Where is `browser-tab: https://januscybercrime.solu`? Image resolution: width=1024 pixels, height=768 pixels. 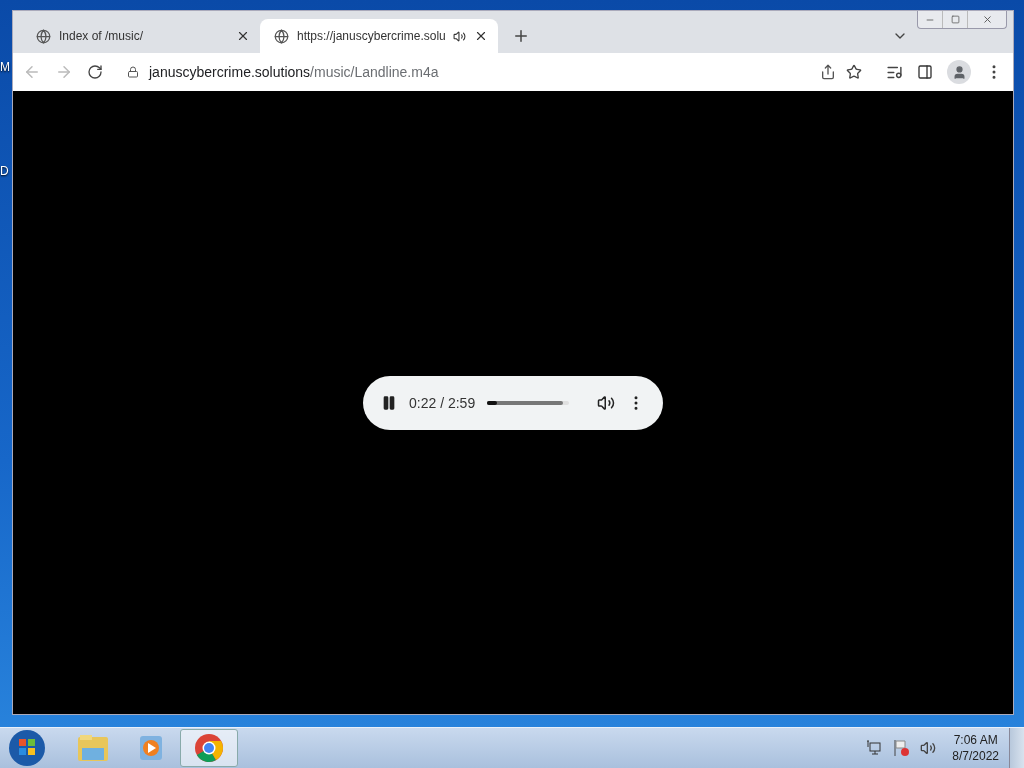
browser-tab: https://januscybercrime.solu is located at coordinates (379, 36).